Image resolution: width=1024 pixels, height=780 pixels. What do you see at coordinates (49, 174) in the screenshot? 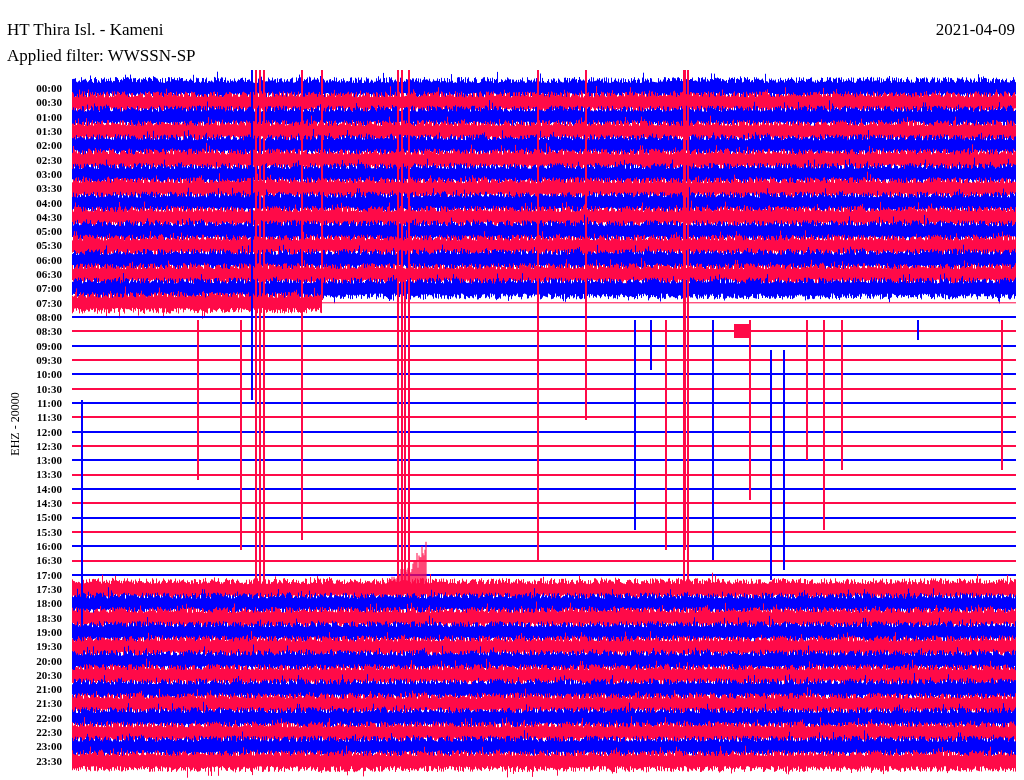
I see `time-label: 03:00` at bounding box center [49, 174].